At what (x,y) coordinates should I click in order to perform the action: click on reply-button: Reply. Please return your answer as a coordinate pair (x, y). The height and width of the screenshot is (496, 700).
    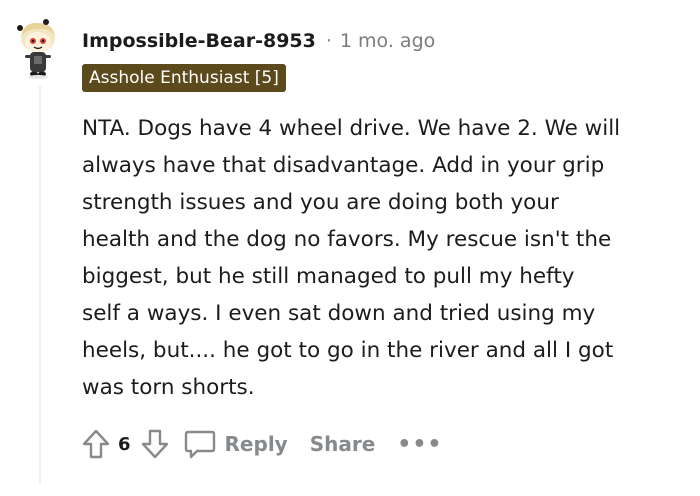
    Looking at the image, I should click on (235, 444).